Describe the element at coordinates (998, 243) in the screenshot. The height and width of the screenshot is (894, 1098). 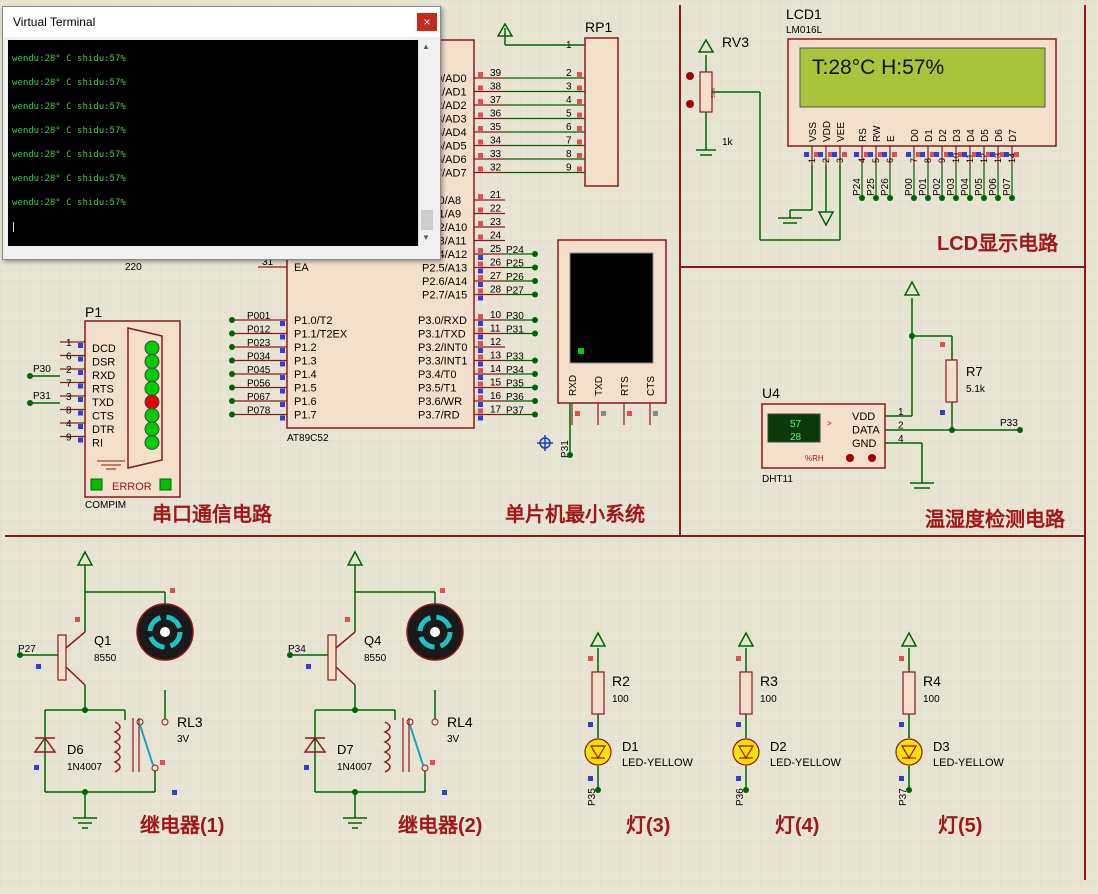
I see `lcd-section-title: LCD显示电路` at that location.